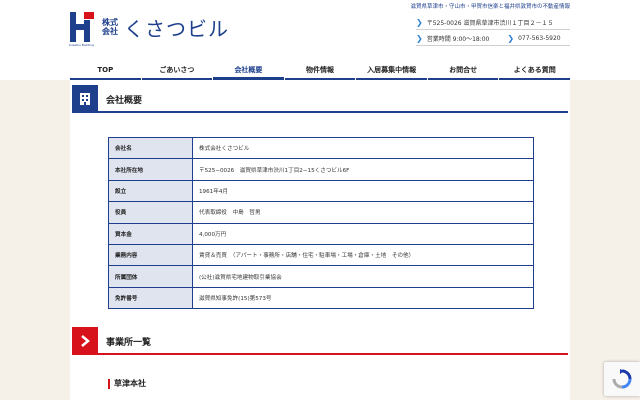 The height and width of the screenshot is (400, 640). I want to click on nav-item-company: 会社概要, so click(248, 70).